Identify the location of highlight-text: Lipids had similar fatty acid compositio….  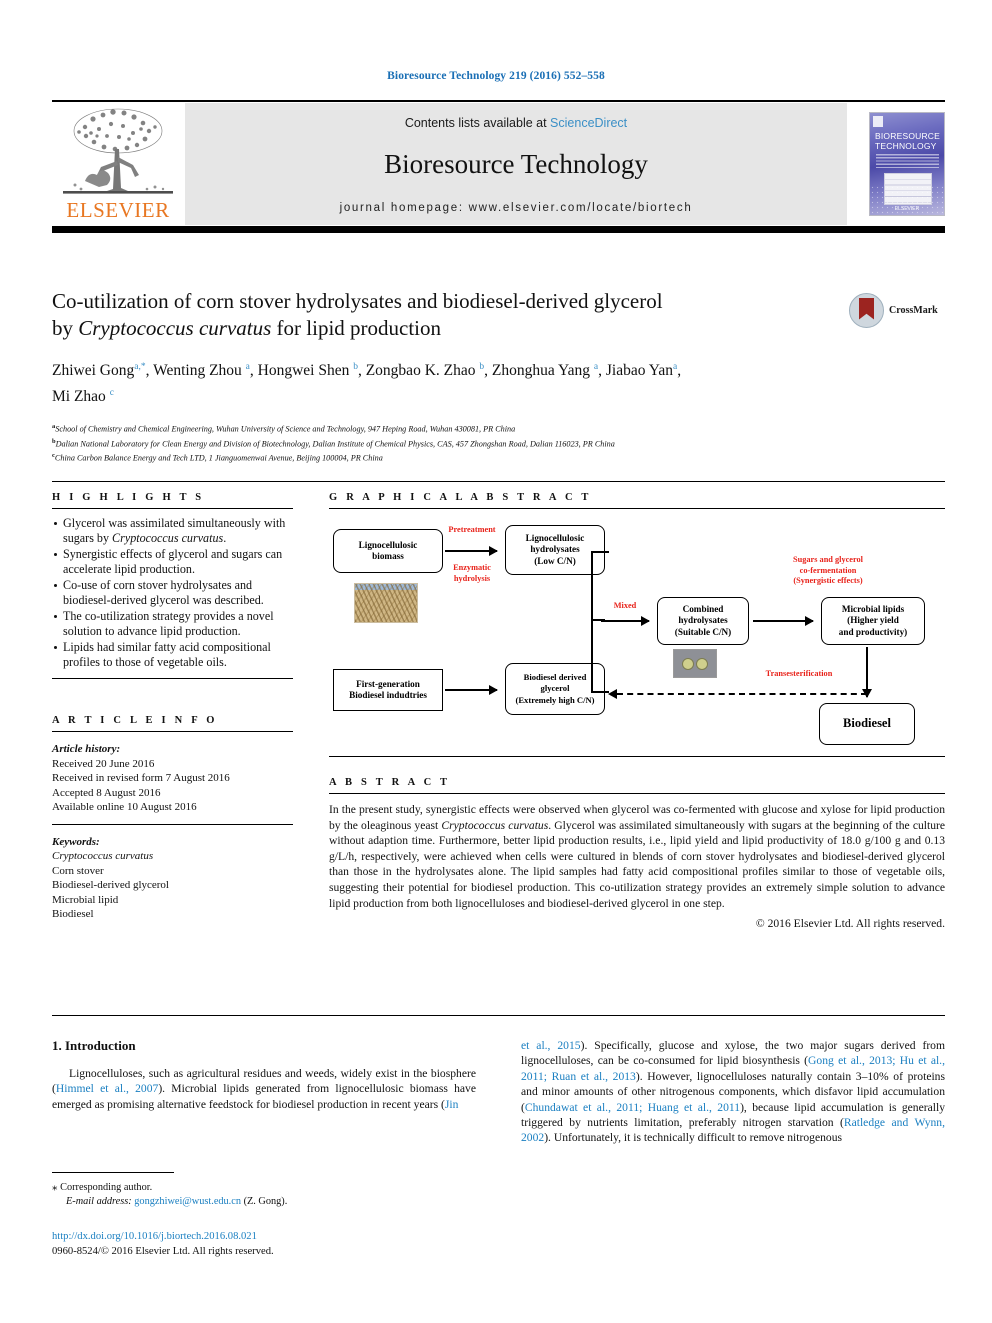
(167, 654).